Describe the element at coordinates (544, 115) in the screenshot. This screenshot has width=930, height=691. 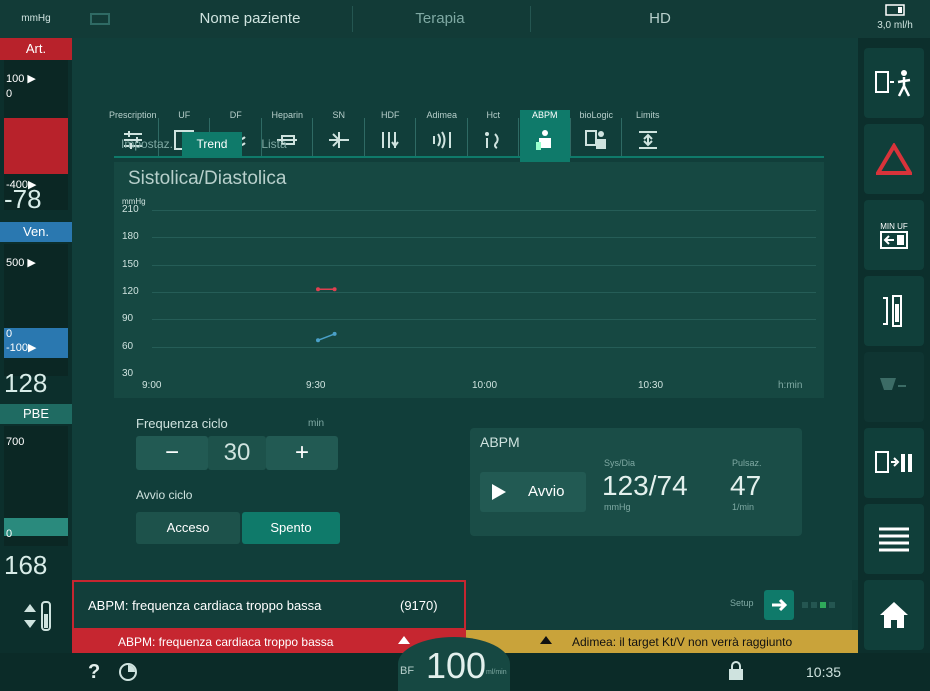
I see `tab-label: ABPM` at that location.